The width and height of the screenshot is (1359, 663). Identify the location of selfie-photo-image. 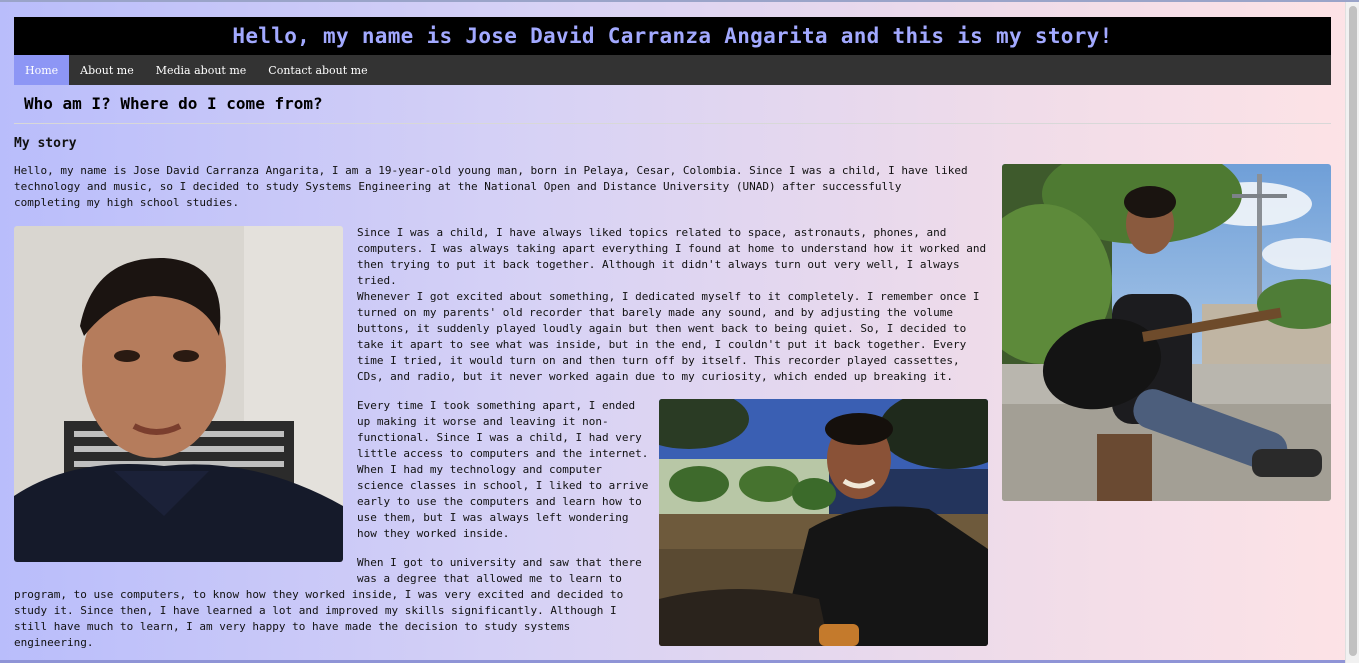
(823, 522).